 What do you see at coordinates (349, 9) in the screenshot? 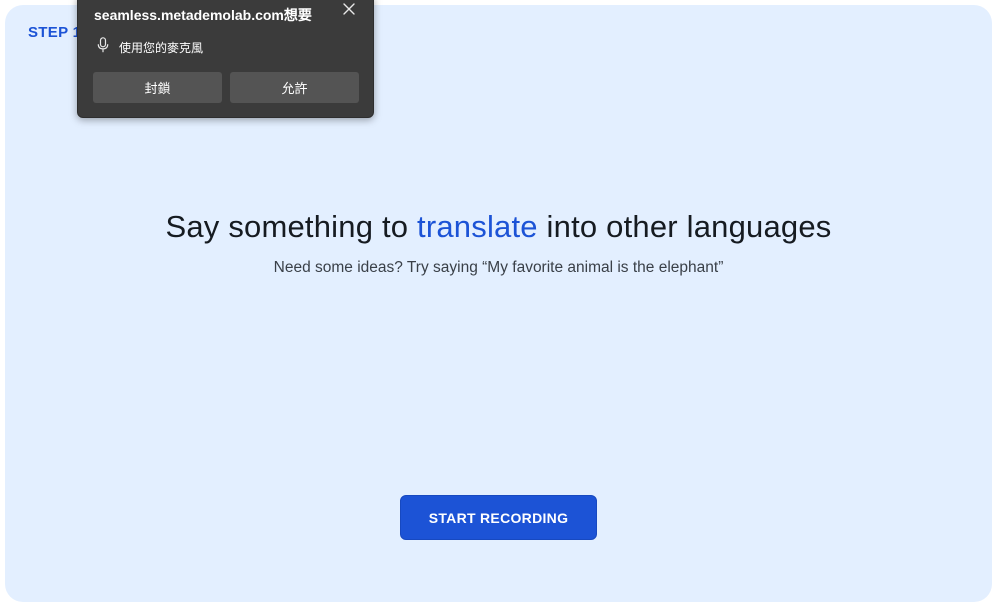
I see `close-icon` at bounding box center [349, 9].